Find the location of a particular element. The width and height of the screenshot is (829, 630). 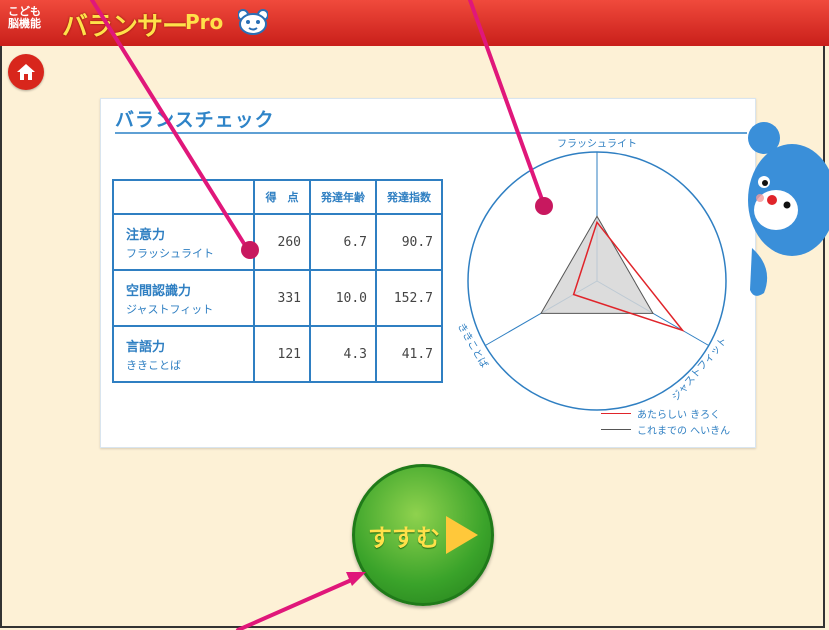

age-cell: 6.7 is located at coordinates (343, 242).